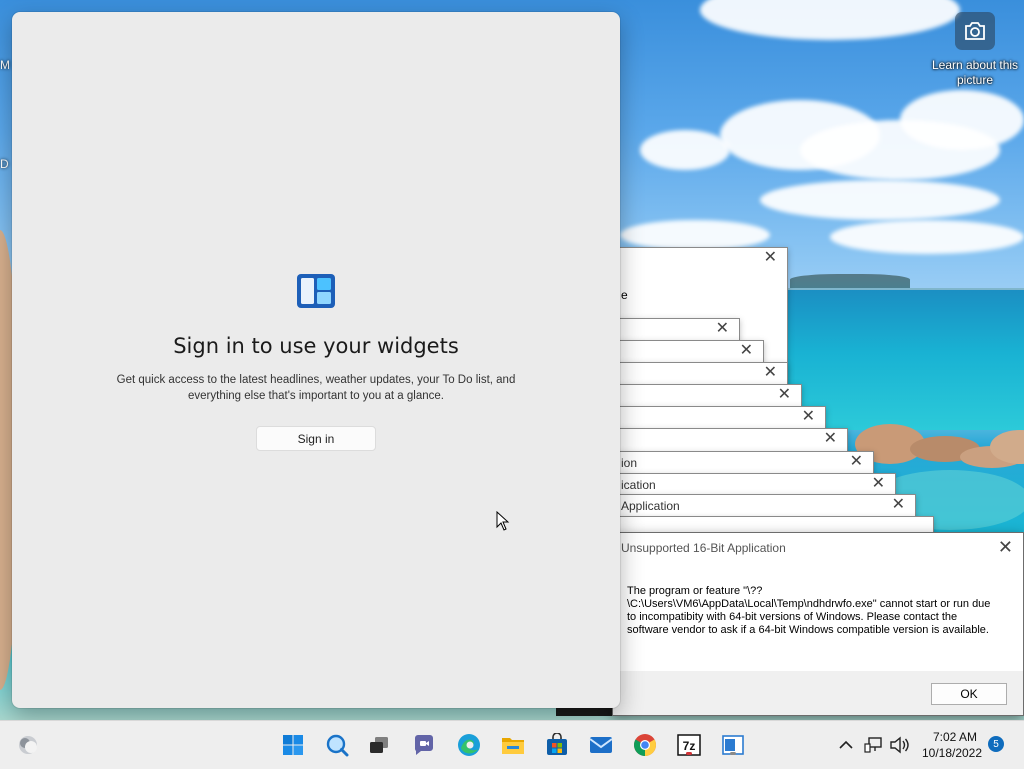 The width and height of the screenshot is (1024, 769). I want to click on network-icon, so click(873, 745).